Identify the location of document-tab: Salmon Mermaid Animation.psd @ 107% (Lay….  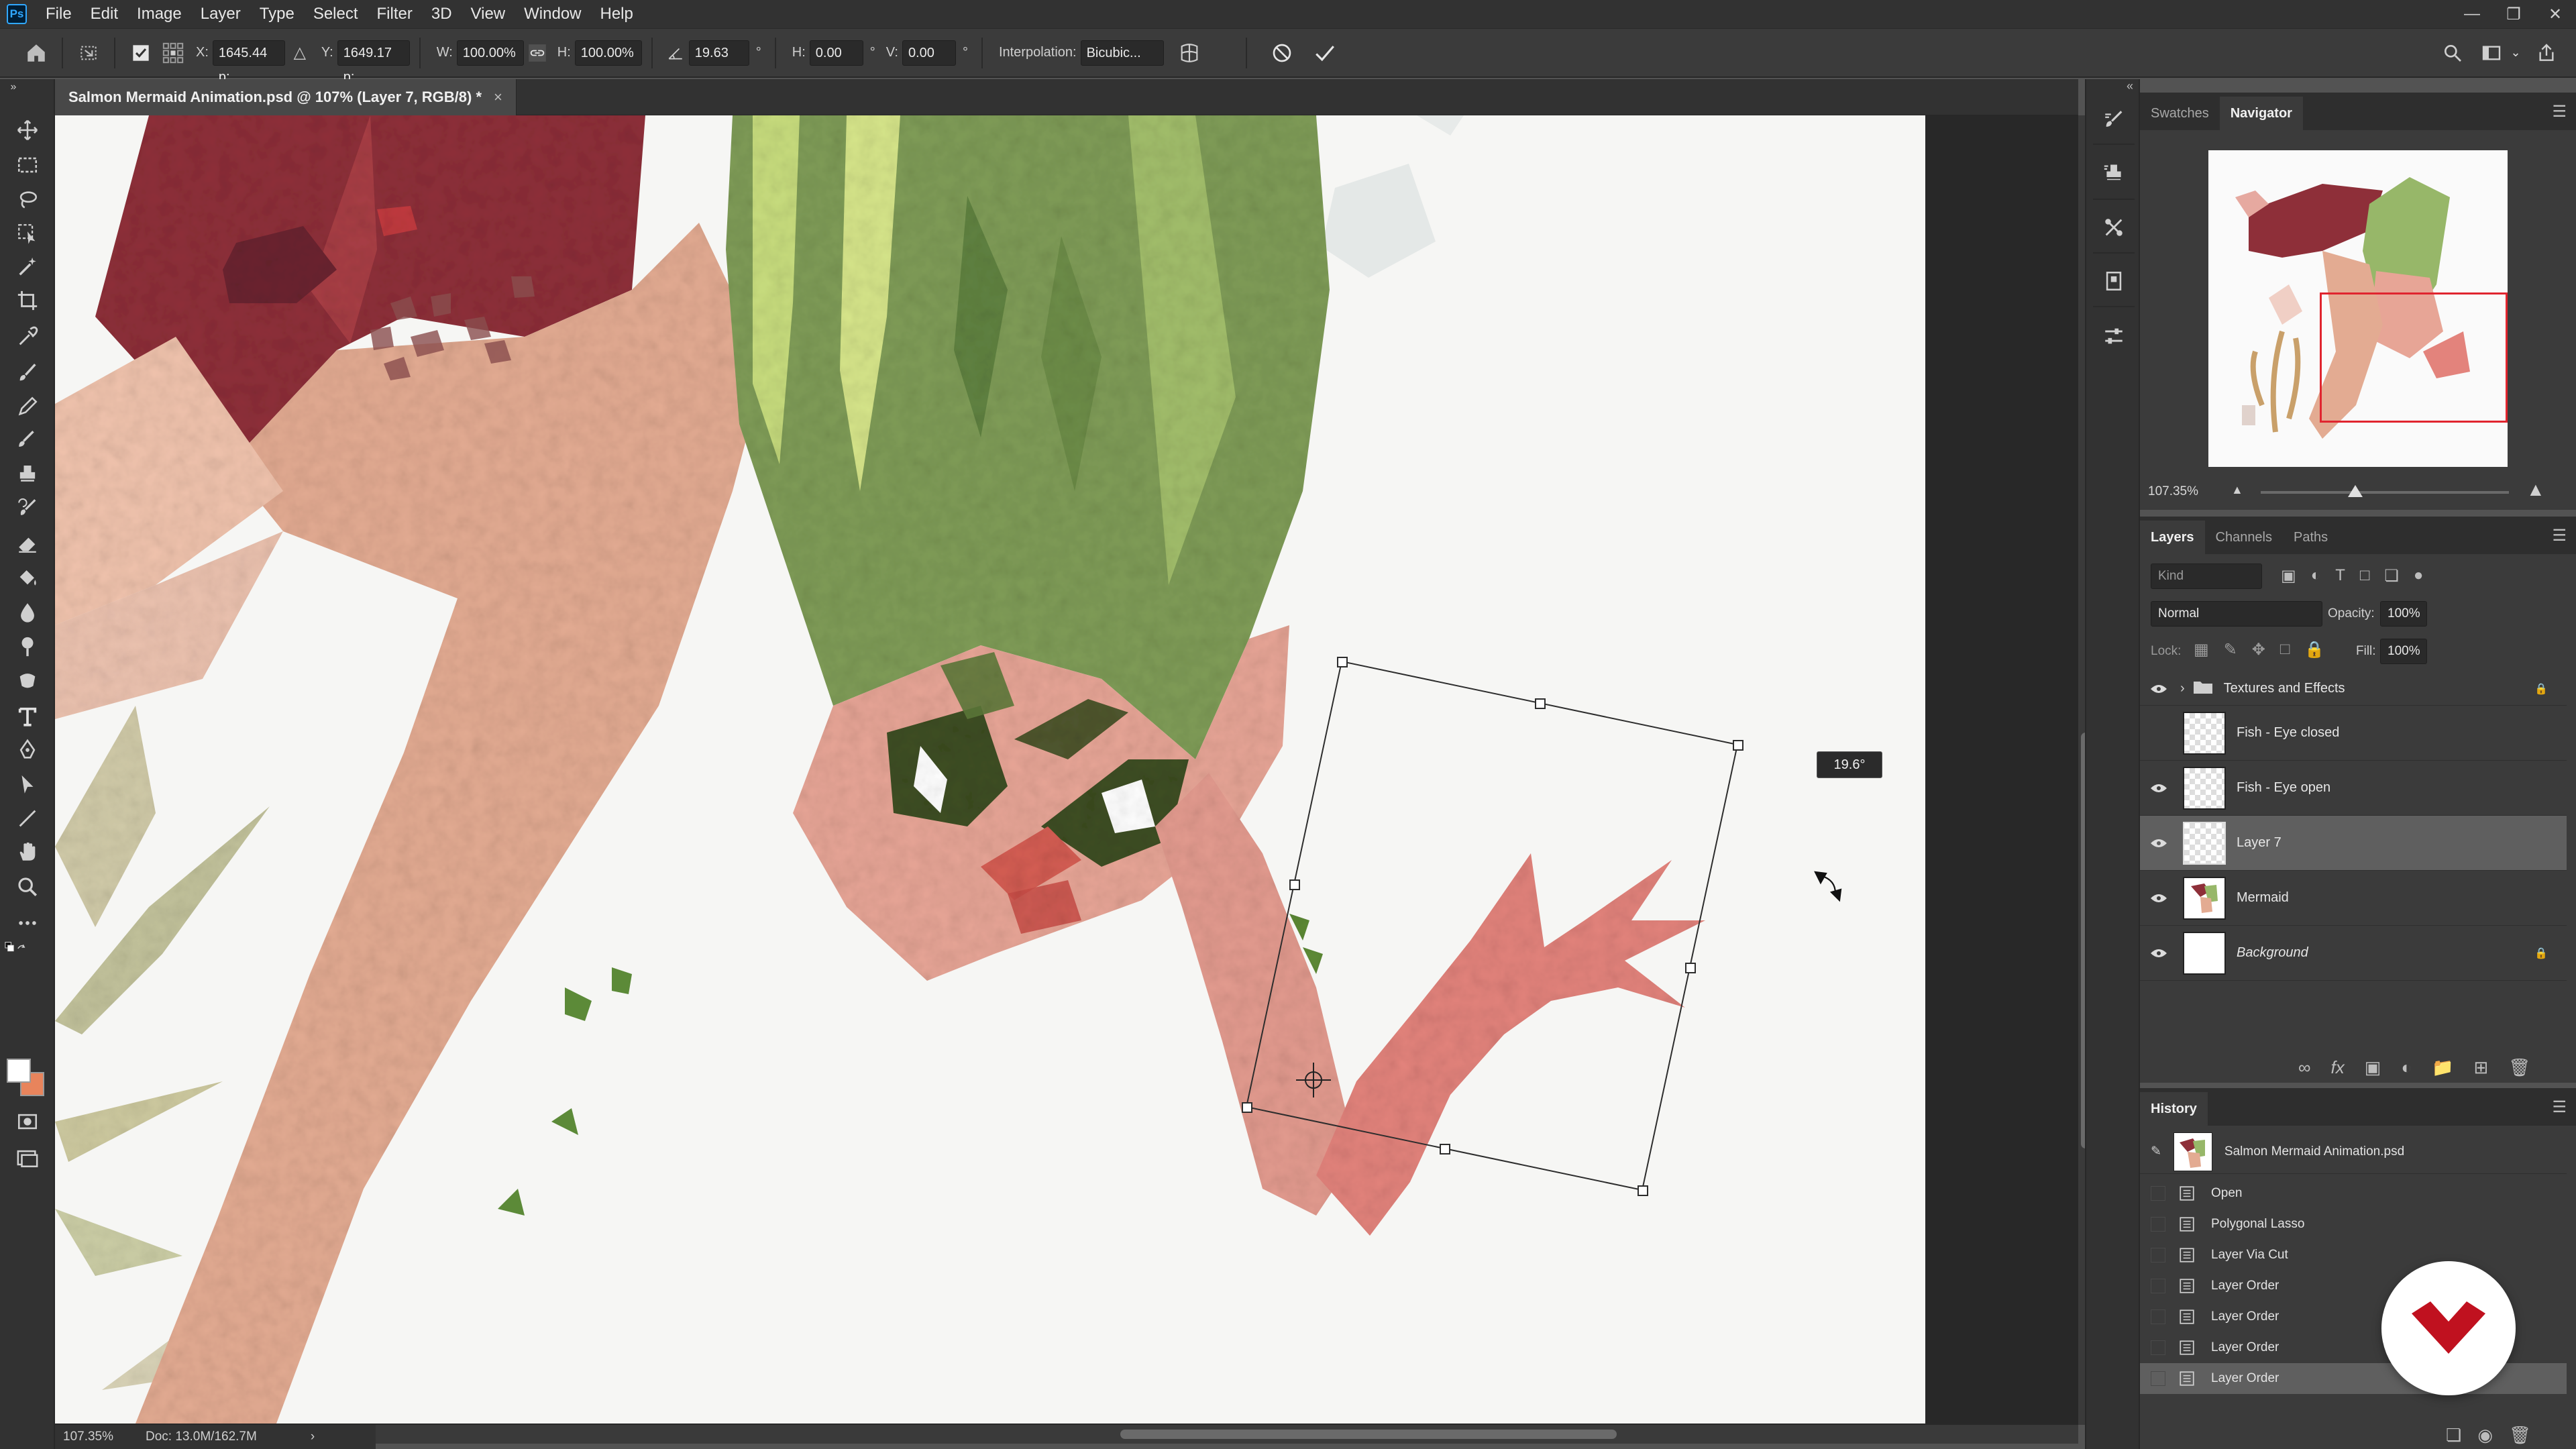
(286, 97).